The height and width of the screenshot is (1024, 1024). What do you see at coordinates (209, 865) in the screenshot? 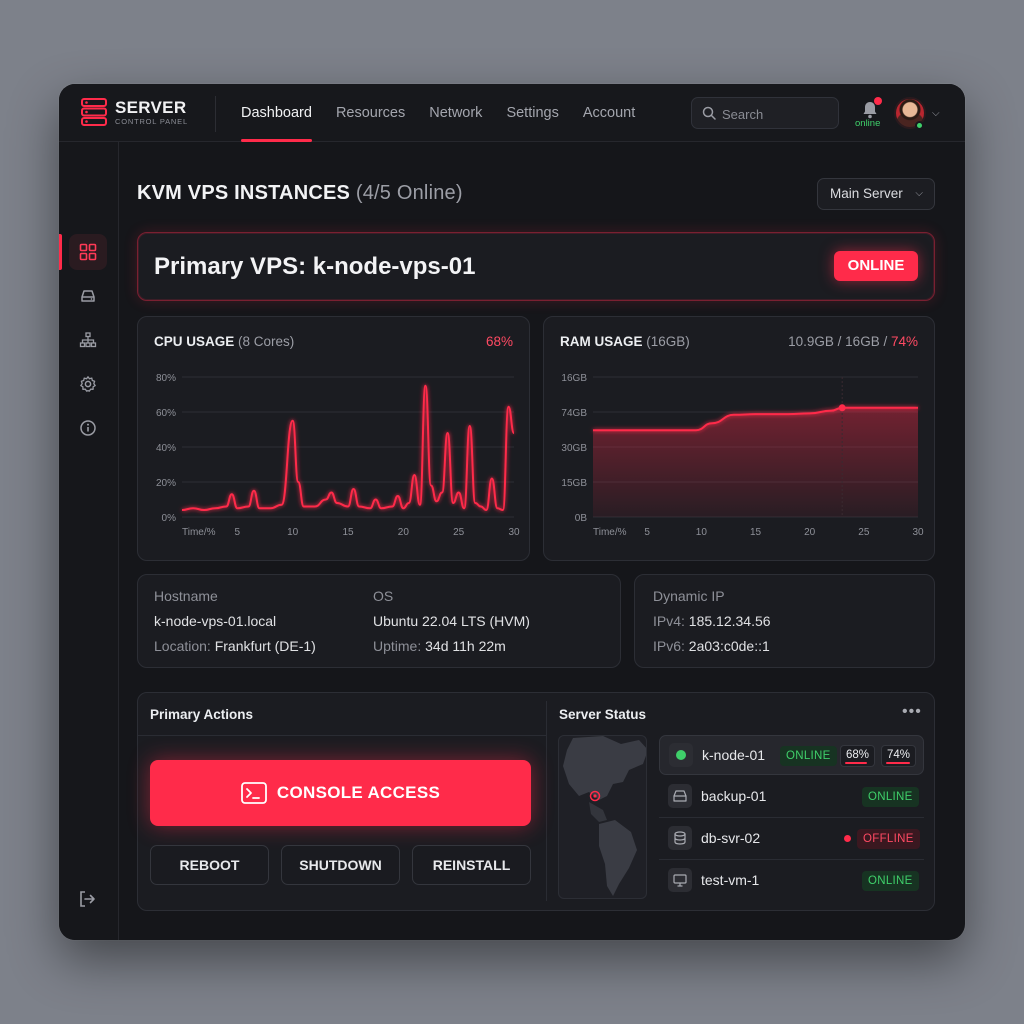
I see `reboot-button: REBOOT` at bounding box center [209, 865].